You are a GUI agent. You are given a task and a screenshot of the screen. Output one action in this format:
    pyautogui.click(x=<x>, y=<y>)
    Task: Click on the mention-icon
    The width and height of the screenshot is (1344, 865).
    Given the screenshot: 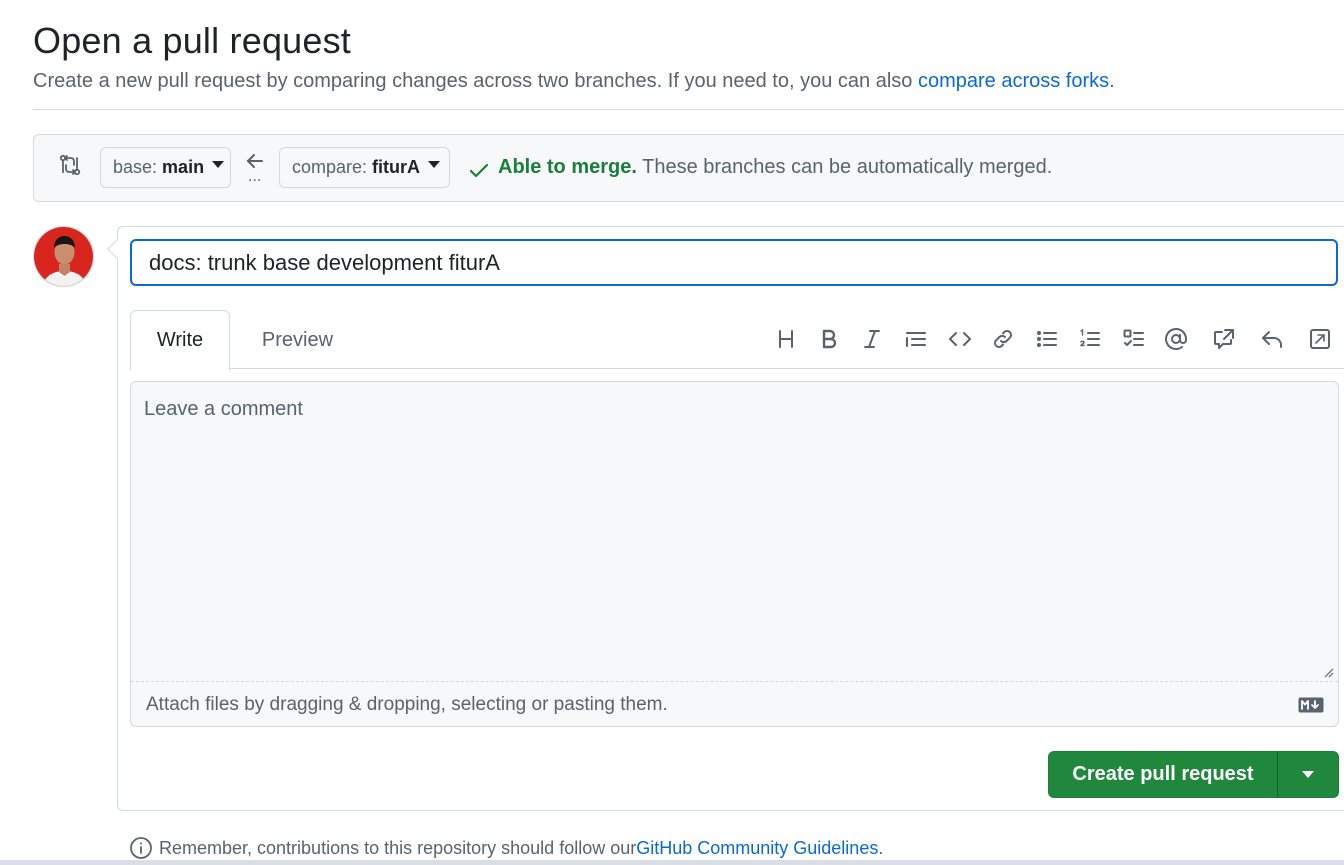 What is the action you would take?
    pyautogui.click(x=1176, y=339)
    